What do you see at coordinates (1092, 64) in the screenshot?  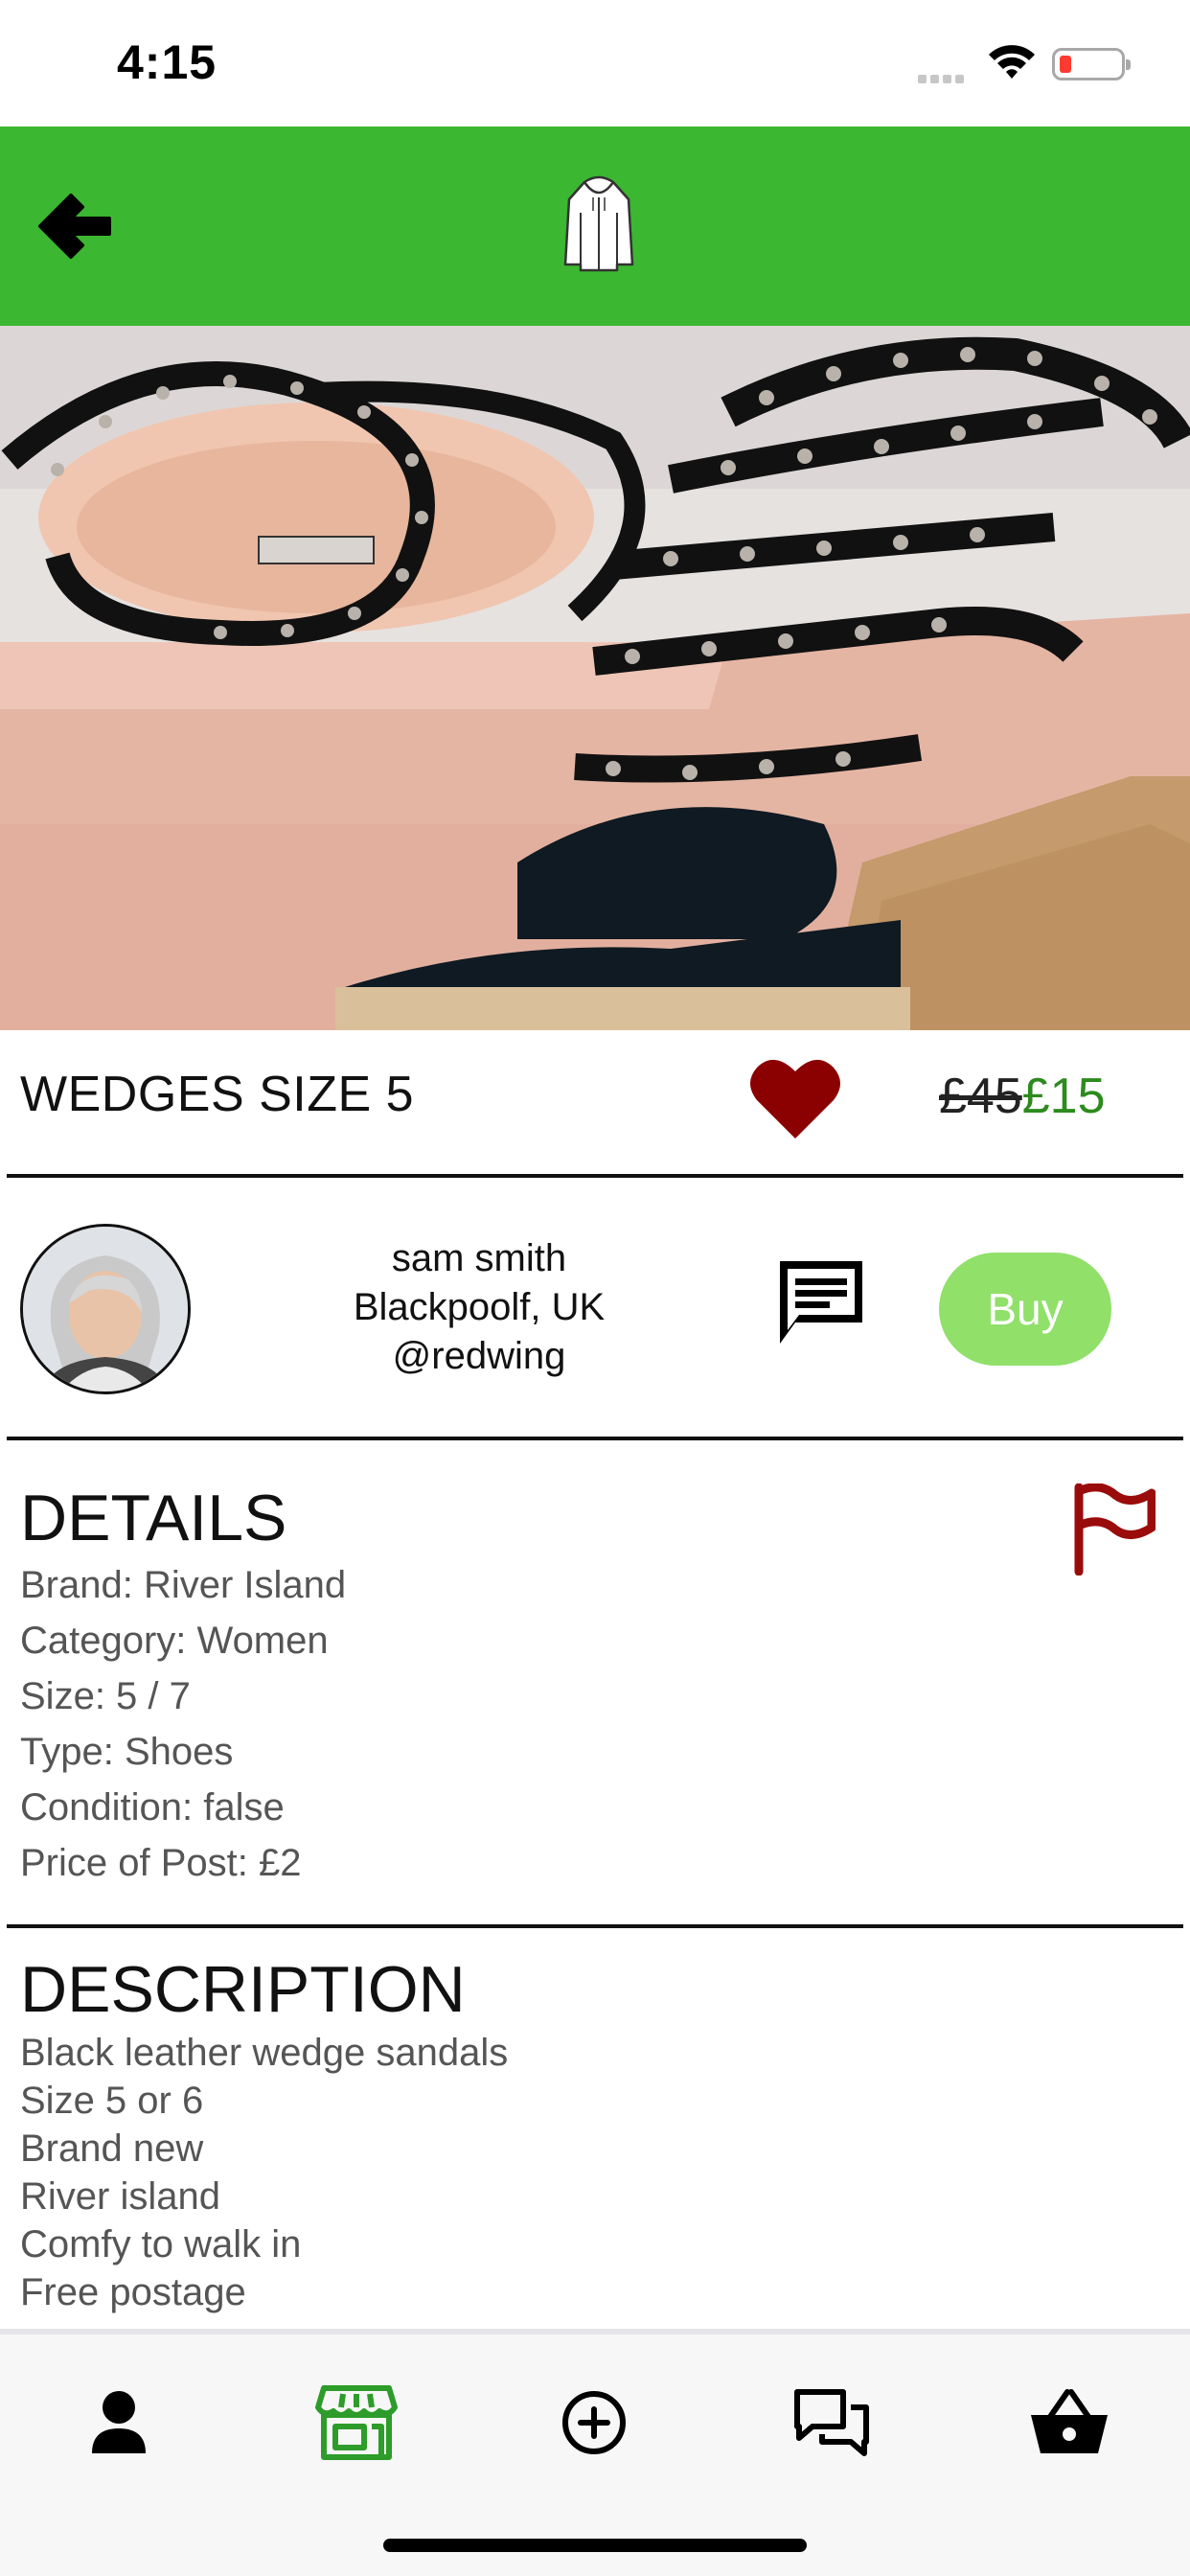 I see `battery-icon` at bounding box center [1092, 64].